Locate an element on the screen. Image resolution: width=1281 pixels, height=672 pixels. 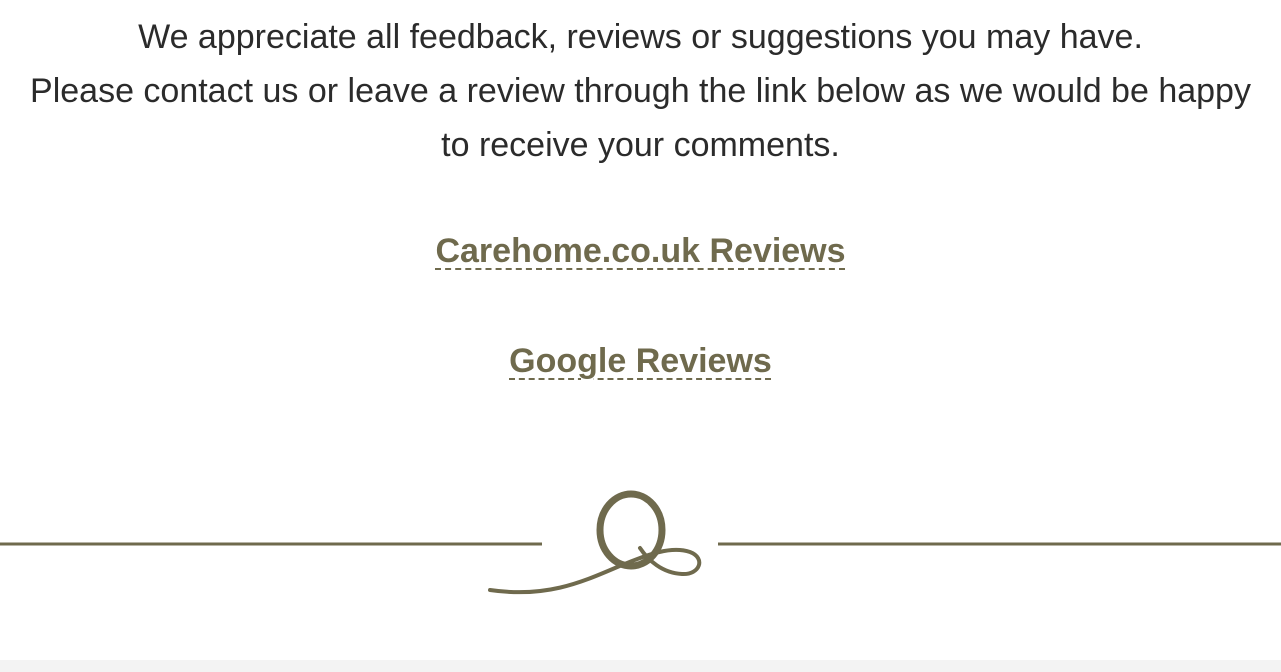
intro-line-3: to receive your comments. is located at coordinates (640, 145).